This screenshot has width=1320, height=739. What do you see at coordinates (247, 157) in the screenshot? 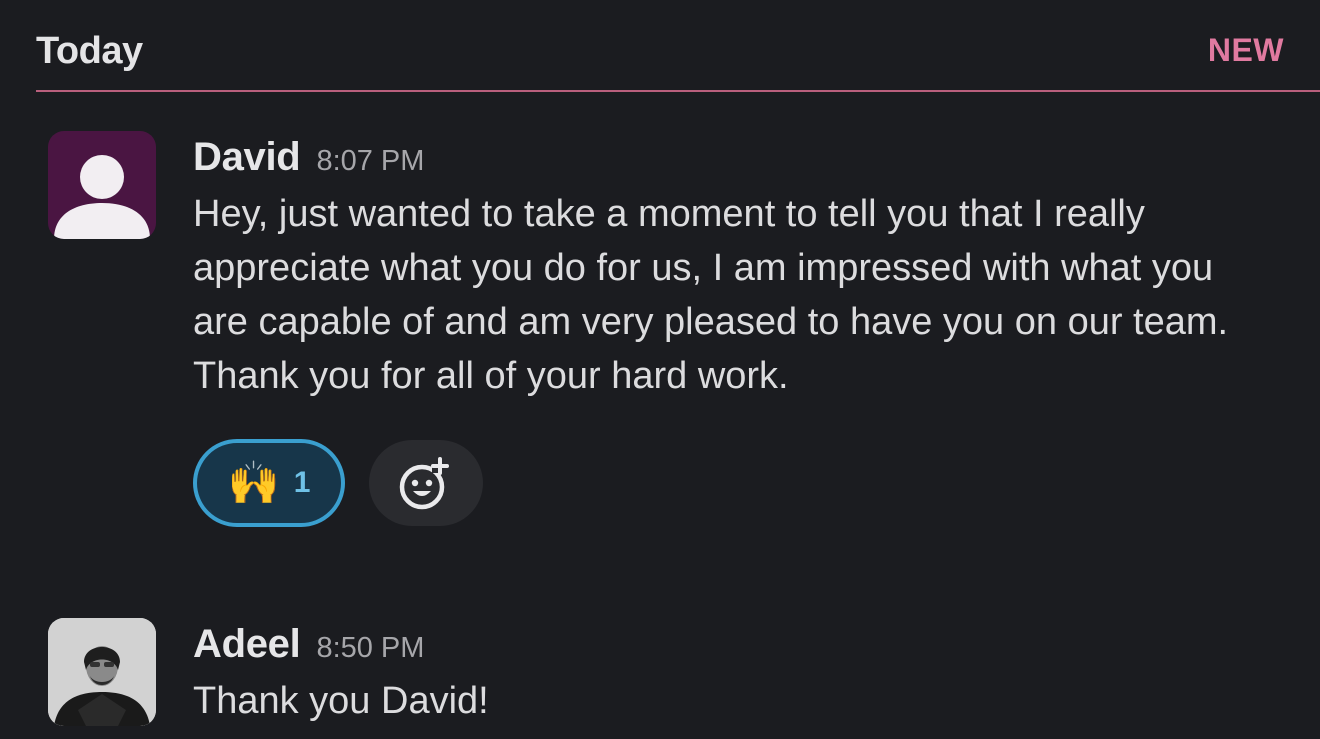
I see `author-name: David` at bounding box center [247, 157].